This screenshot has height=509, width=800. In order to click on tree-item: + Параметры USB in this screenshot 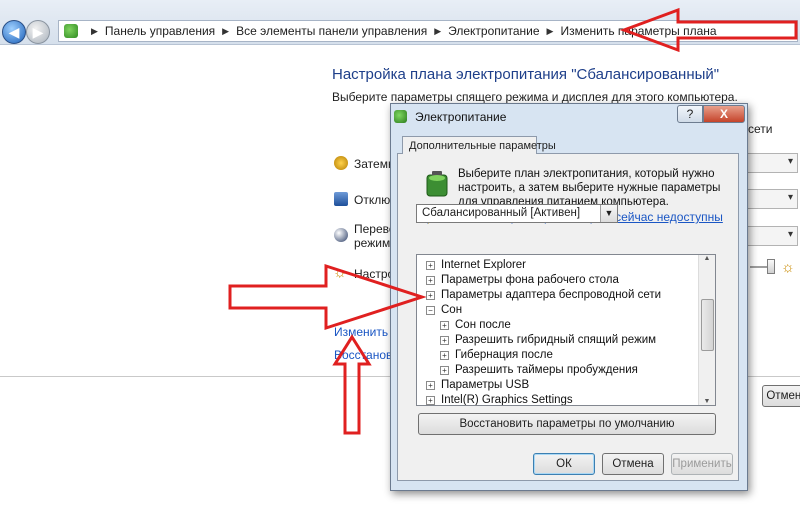, I will do `click(477, 385)`.